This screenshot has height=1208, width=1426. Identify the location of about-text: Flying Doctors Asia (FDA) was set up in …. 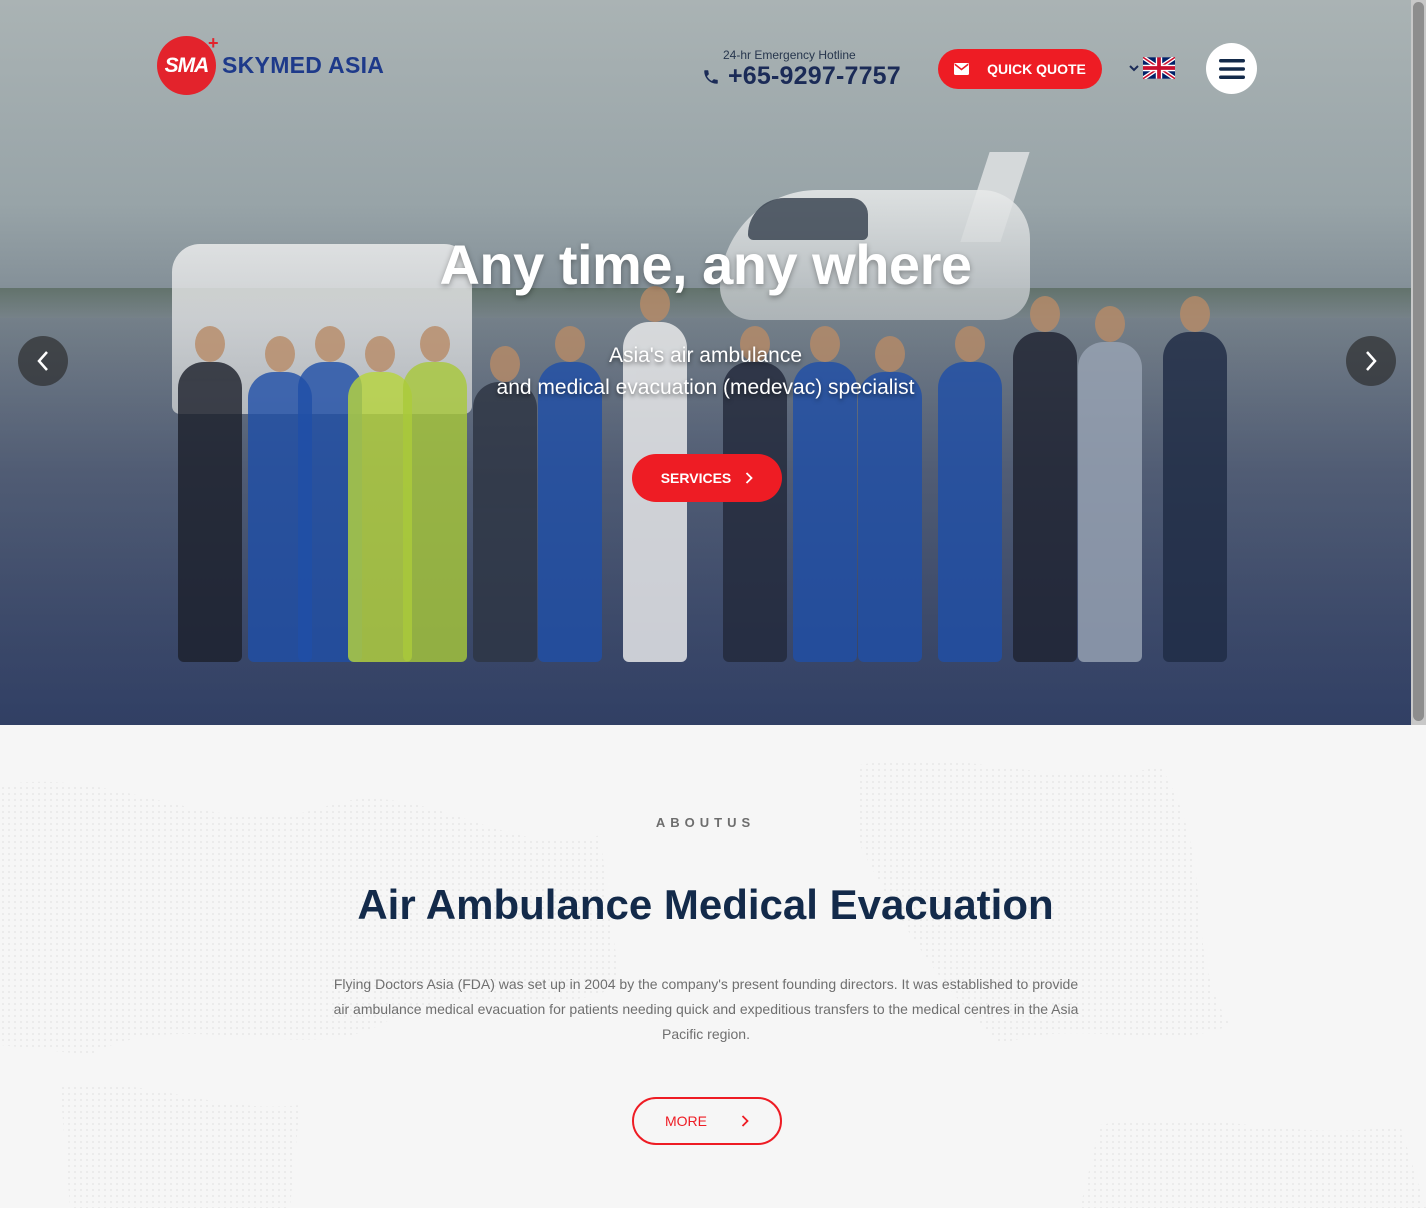
(706, 1009).